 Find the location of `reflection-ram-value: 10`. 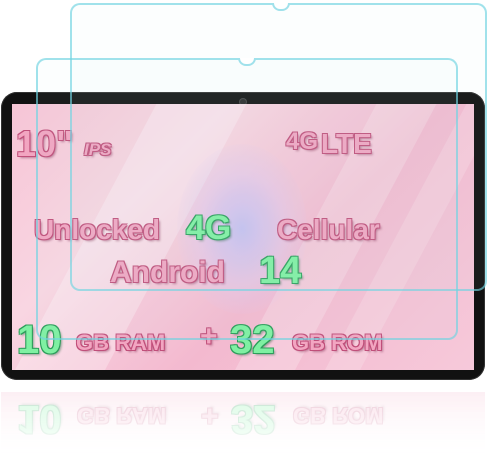

reflection-ram-value: 10 is located at coordinates (39, 419).